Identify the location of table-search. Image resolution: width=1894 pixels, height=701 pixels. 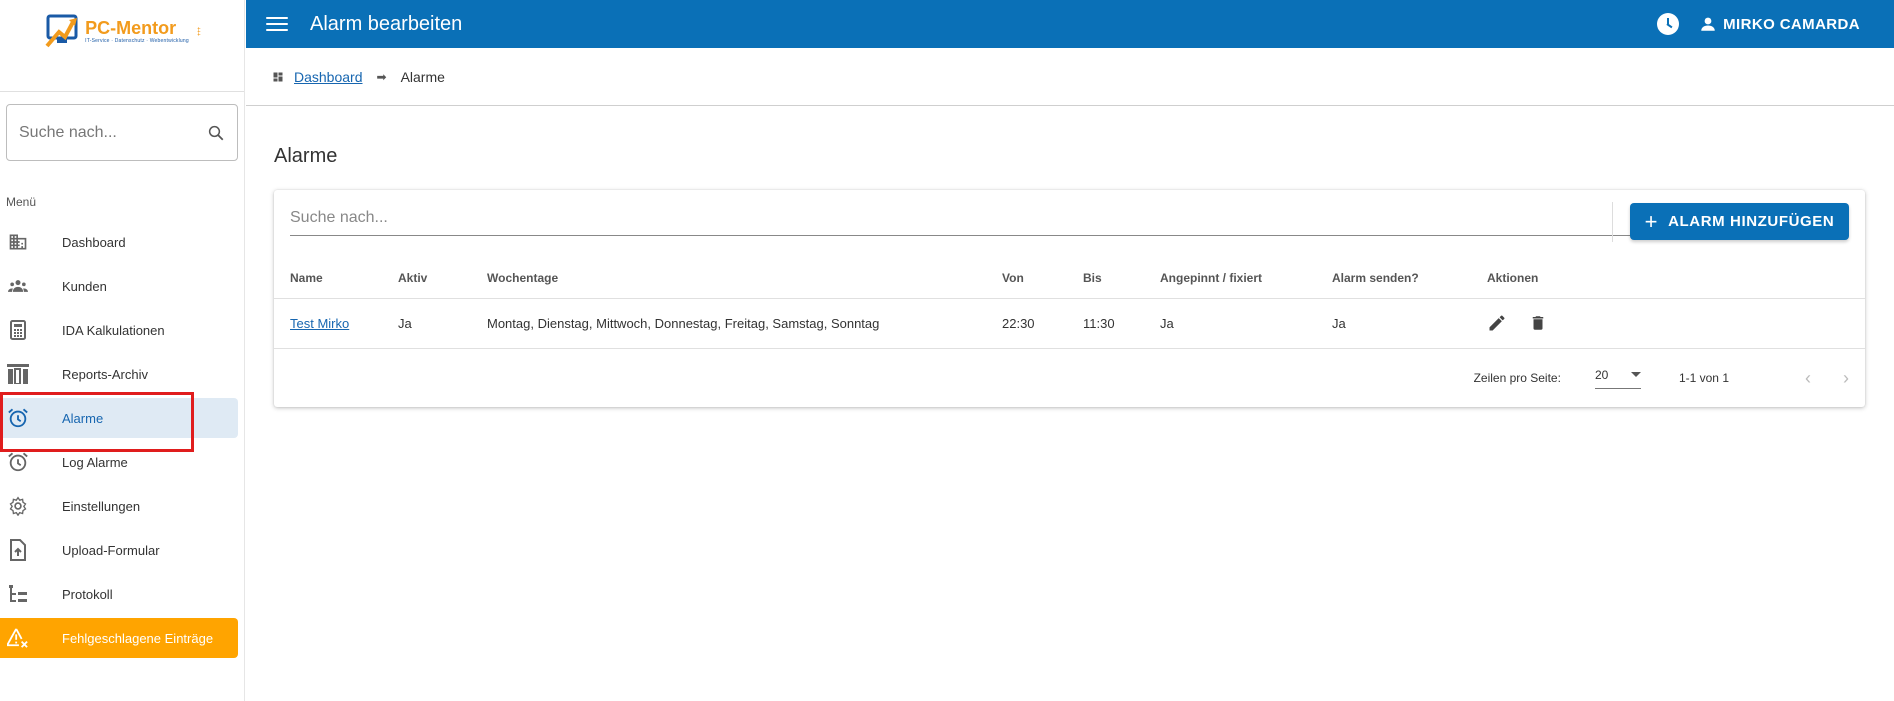
(980, 218).